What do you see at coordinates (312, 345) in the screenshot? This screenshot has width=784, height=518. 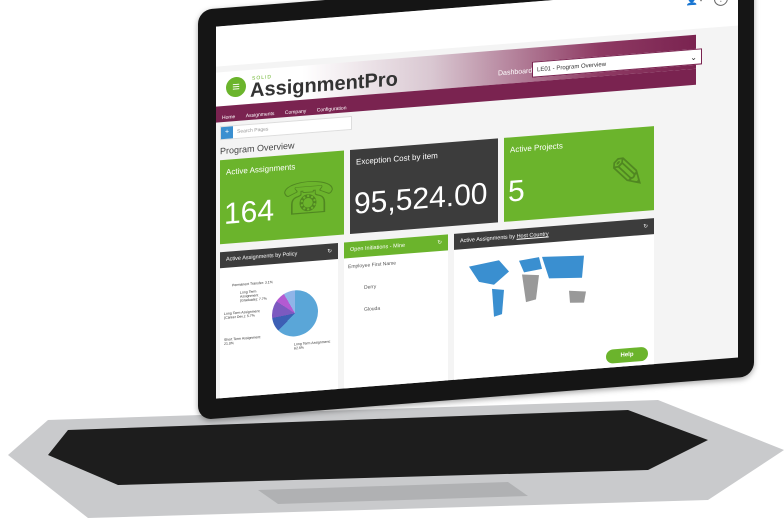 I see `pie-label: Long Term Assignment: 62.5%` at bounding box center [312, 345].